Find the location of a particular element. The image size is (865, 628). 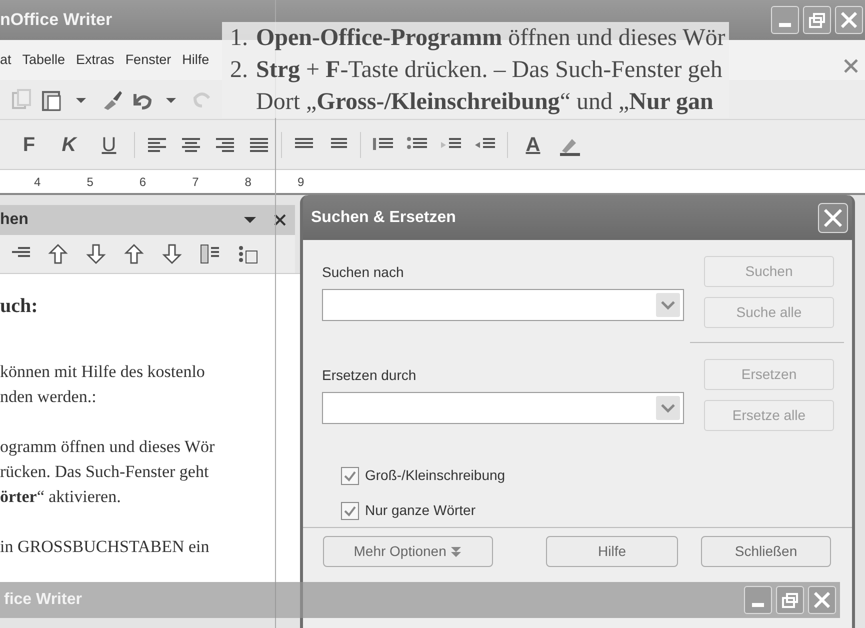

ruler-number: 8 is located at coordinates (248, 182).